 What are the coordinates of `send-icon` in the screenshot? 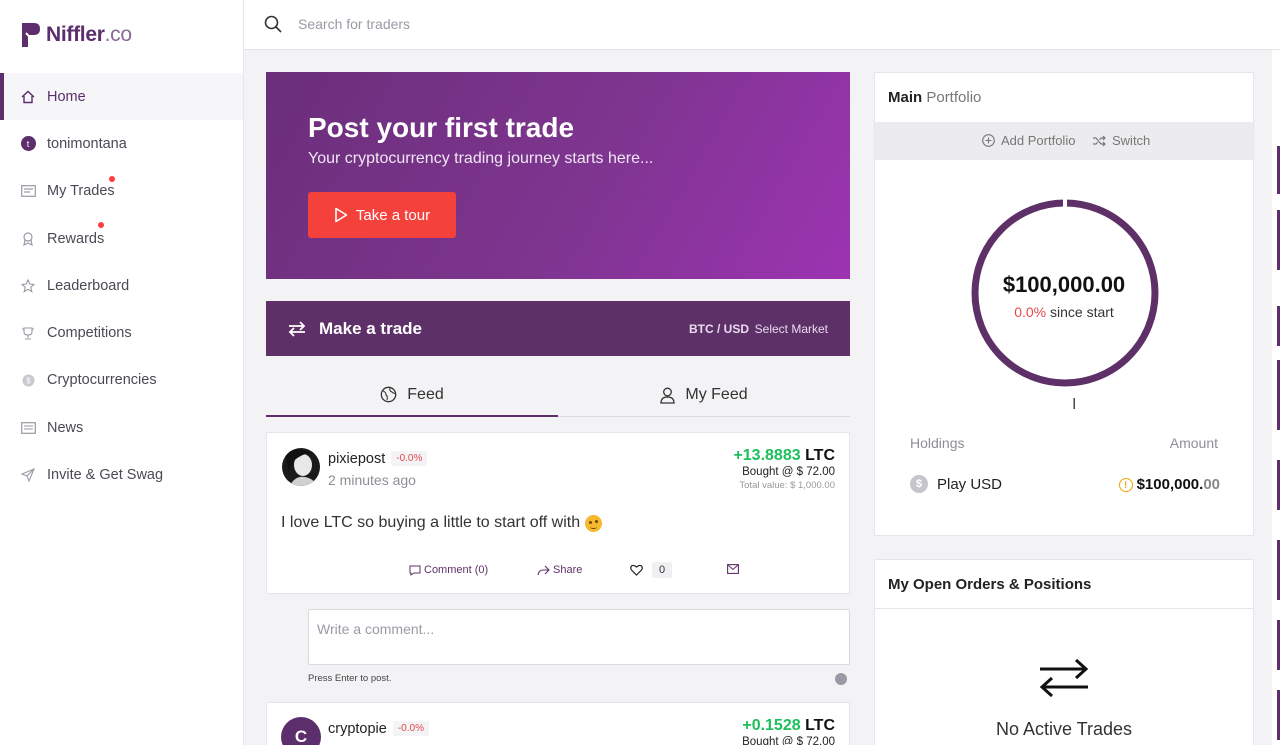 It's located at (28, 475).